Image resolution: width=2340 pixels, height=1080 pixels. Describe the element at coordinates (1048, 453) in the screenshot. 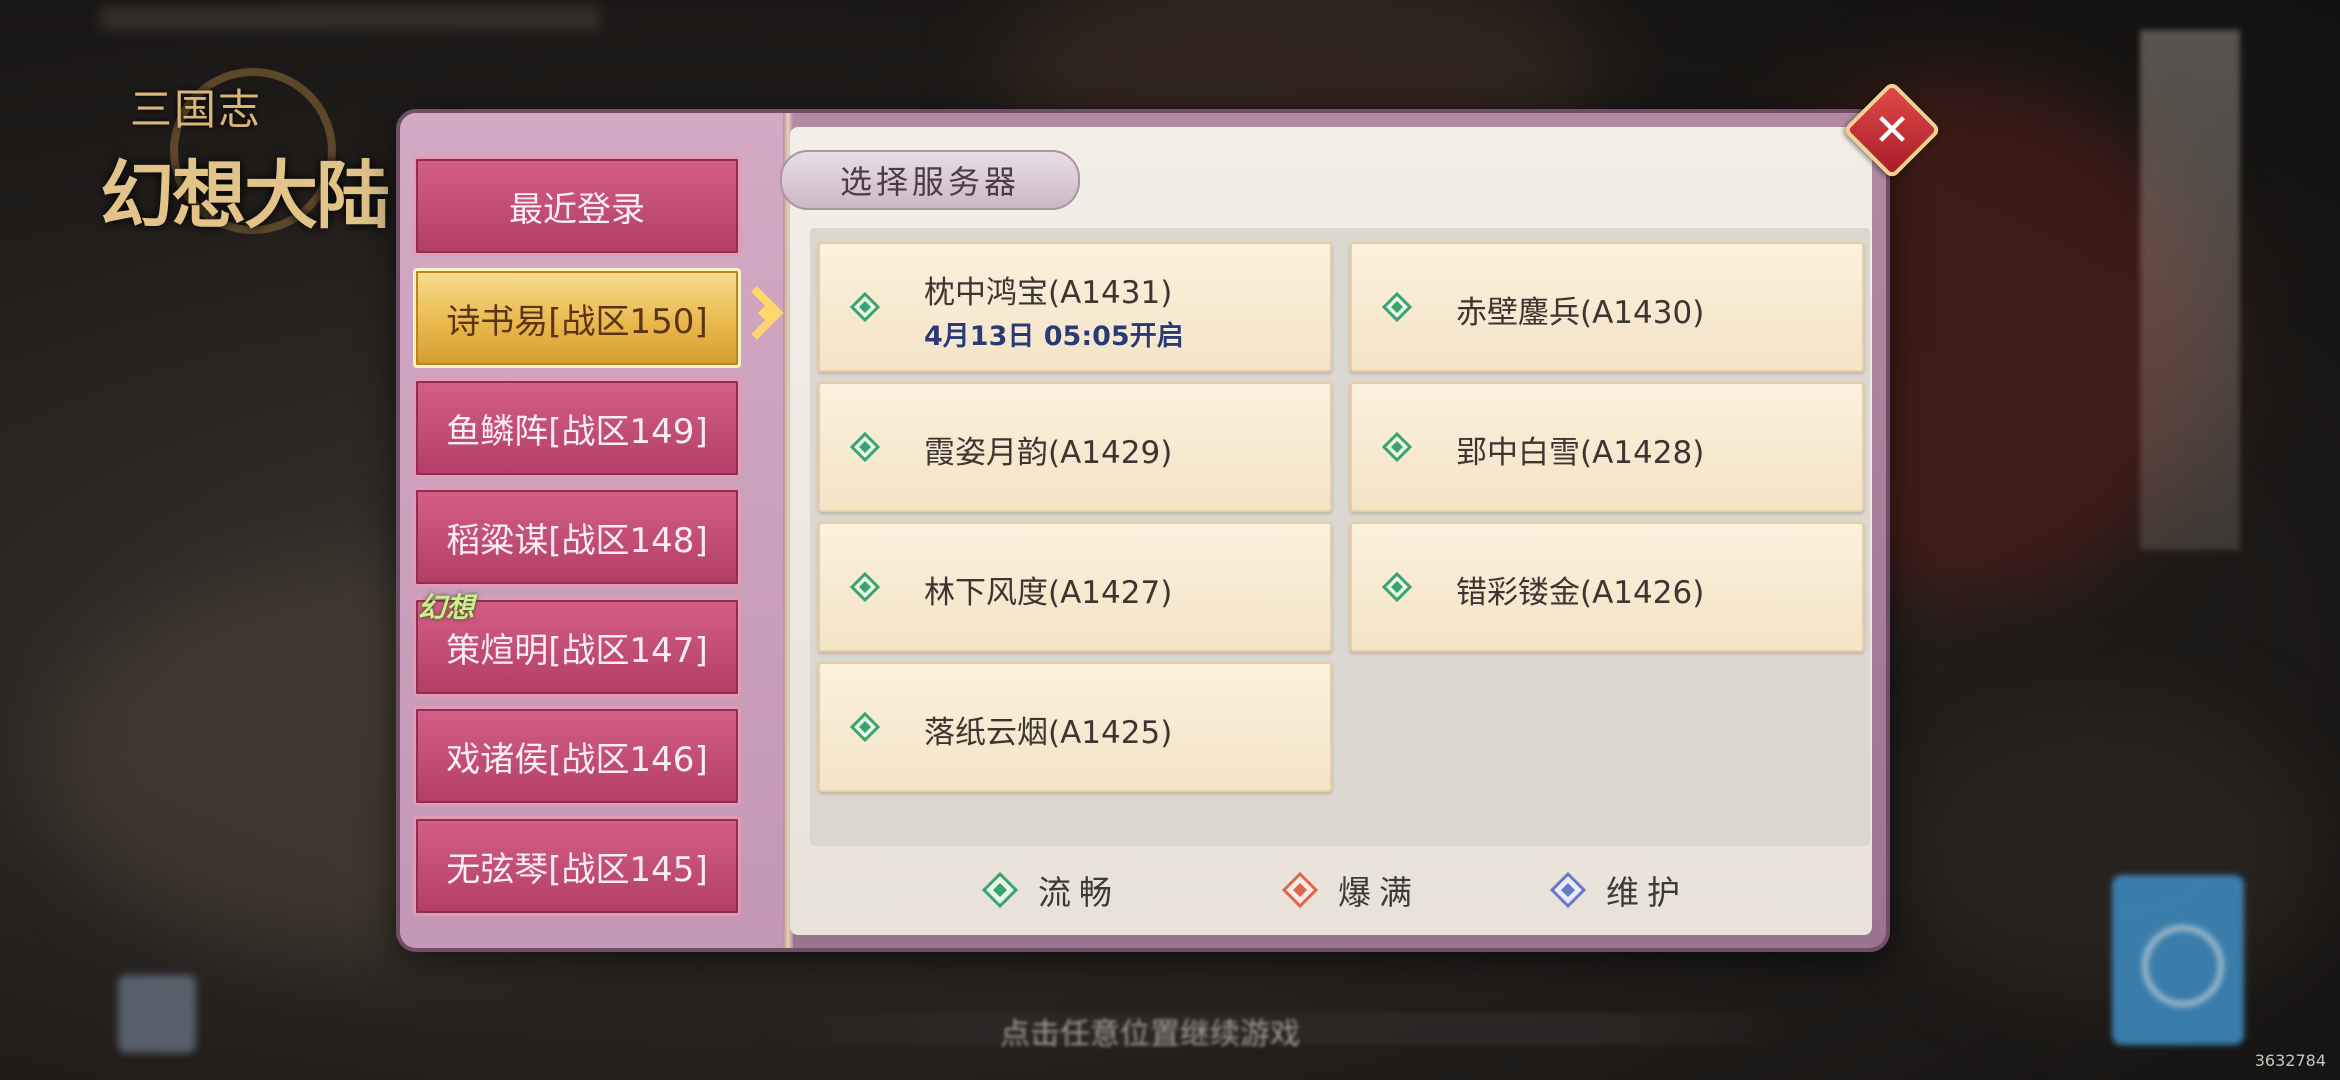

I see `server-name: 霞姿月韵(A1429)` at that location.